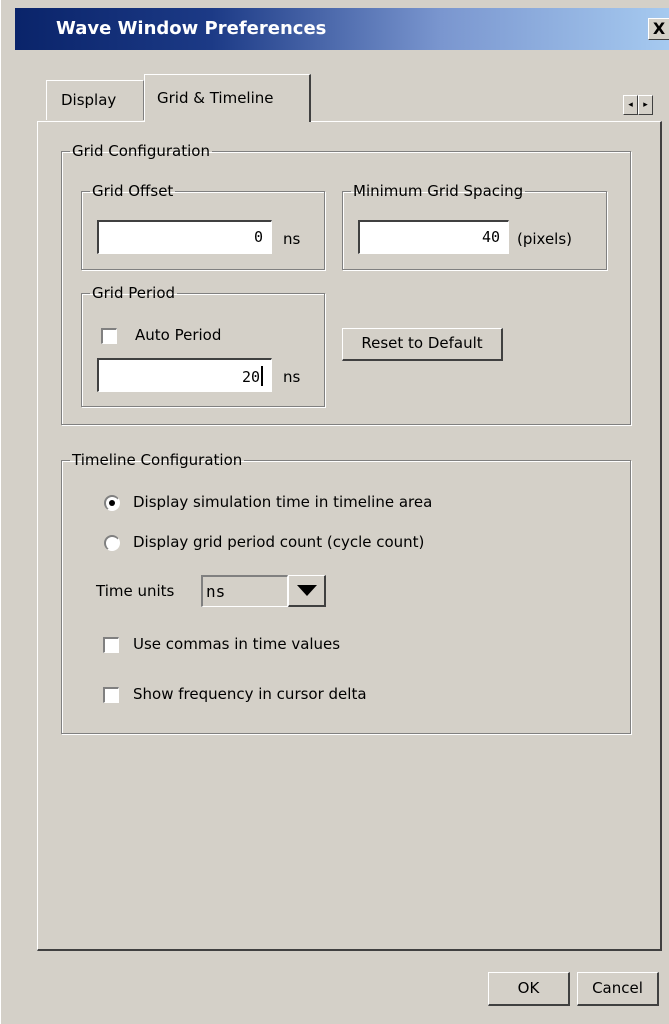  Describe the element at coordinates (292, 239) in the screenshot. I see `grid-offset-unit: ns` at that location.